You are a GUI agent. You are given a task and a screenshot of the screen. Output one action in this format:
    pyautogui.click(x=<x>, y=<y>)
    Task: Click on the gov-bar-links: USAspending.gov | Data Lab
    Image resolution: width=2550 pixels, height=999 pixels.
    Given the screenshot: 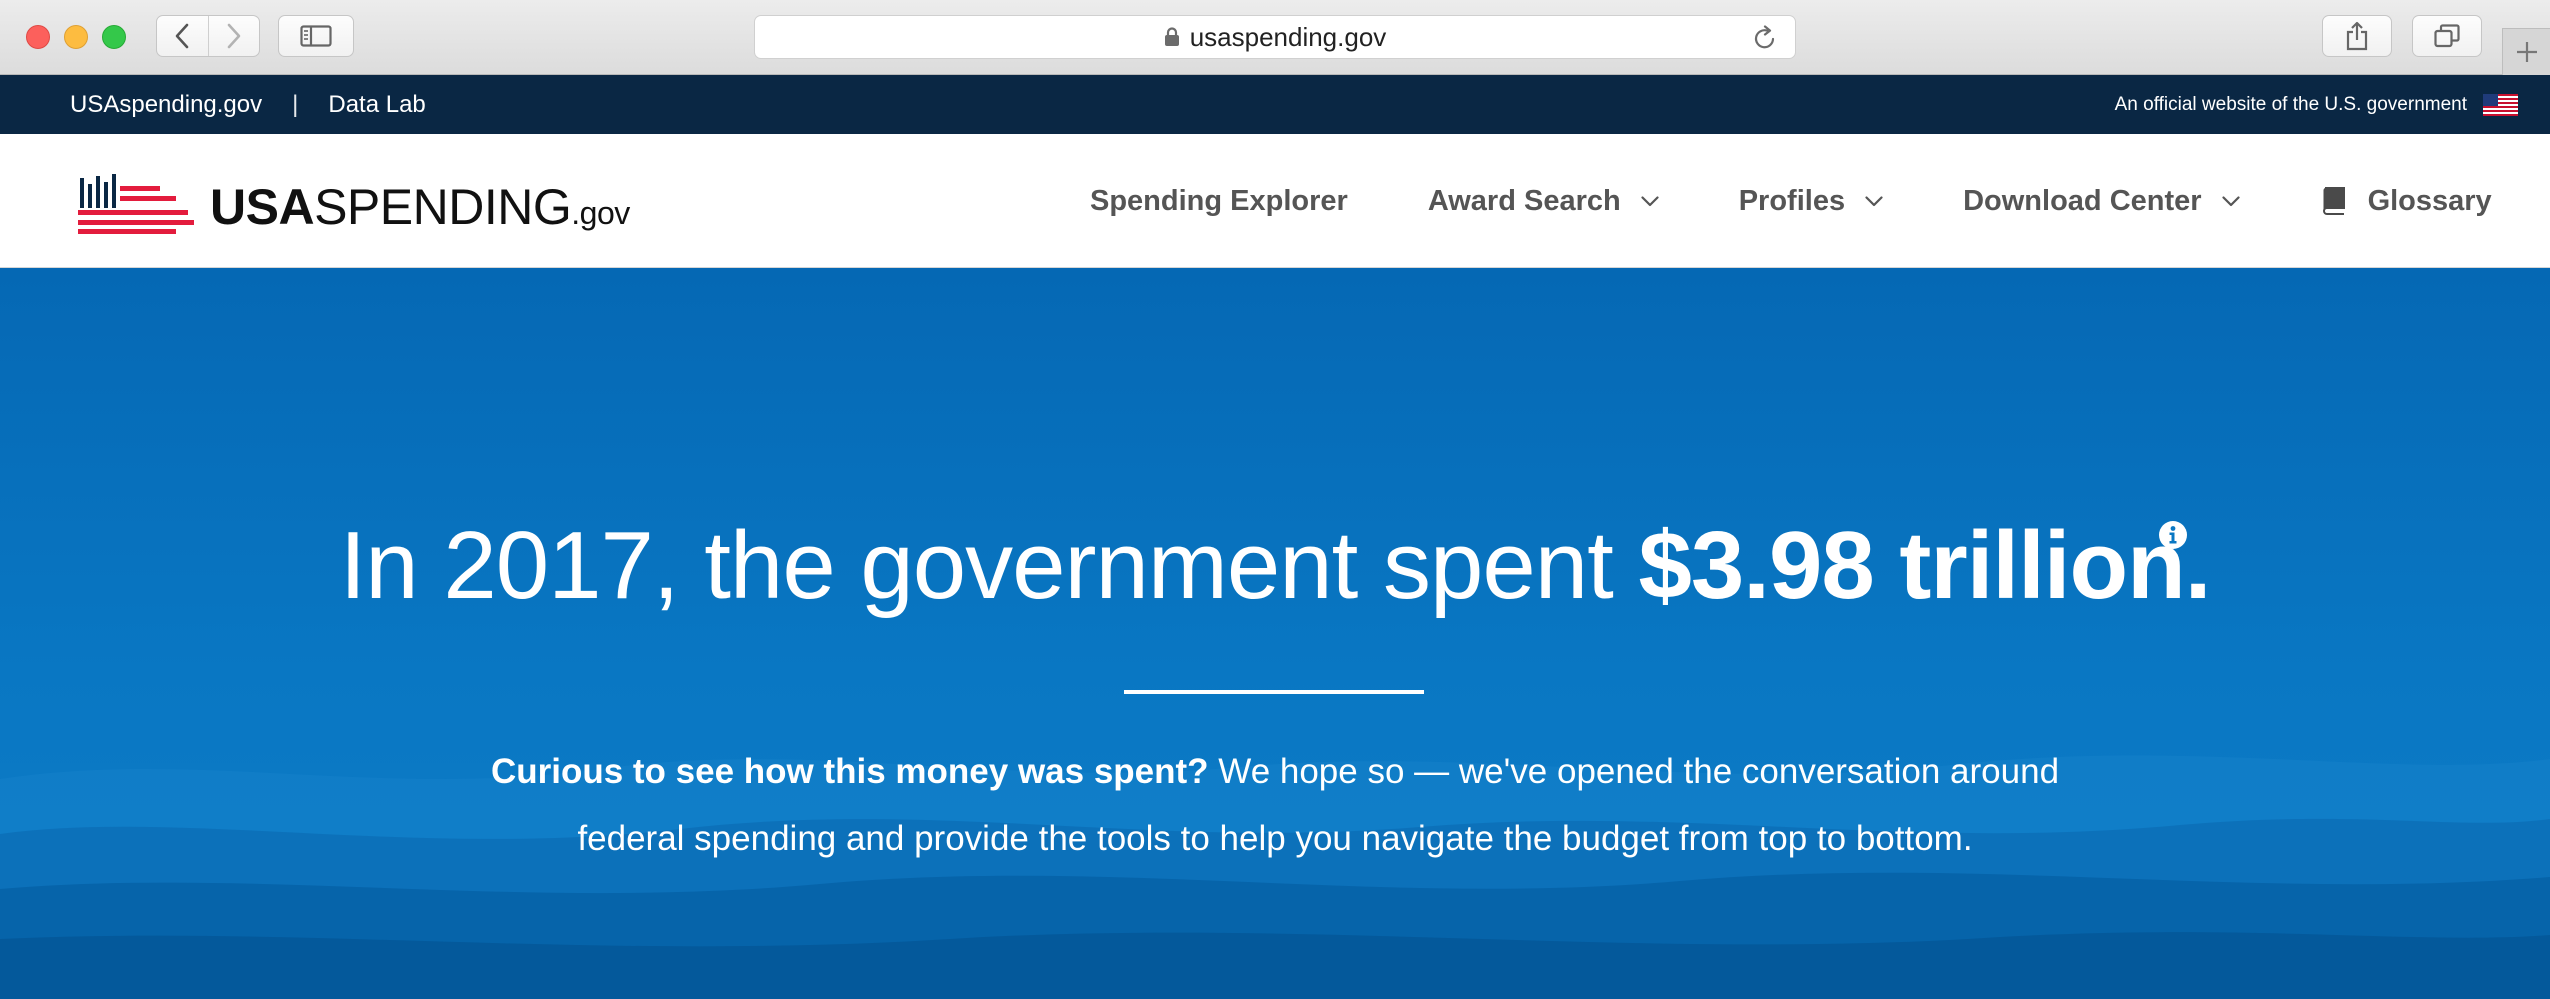 What is the action you would take?
    pyautogui.click(x=248, y=104)
    